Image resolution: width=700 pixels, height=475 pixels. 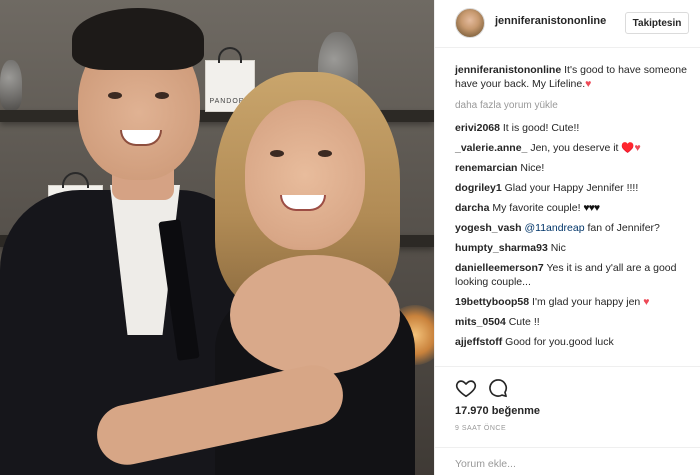 I want to click on comment-text: My favorite couple!, so click(x=536, y=208).